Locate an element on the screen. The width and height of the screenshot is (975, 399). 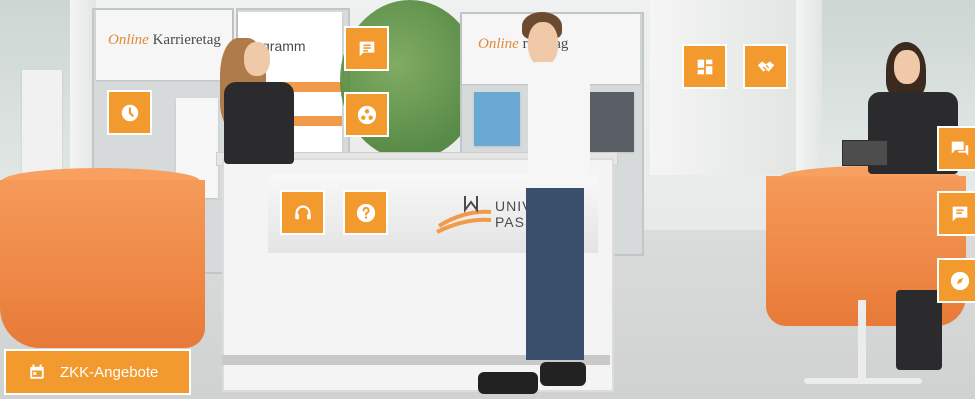
chat-lines-hotspot-button is located at coordinates (366, 48).